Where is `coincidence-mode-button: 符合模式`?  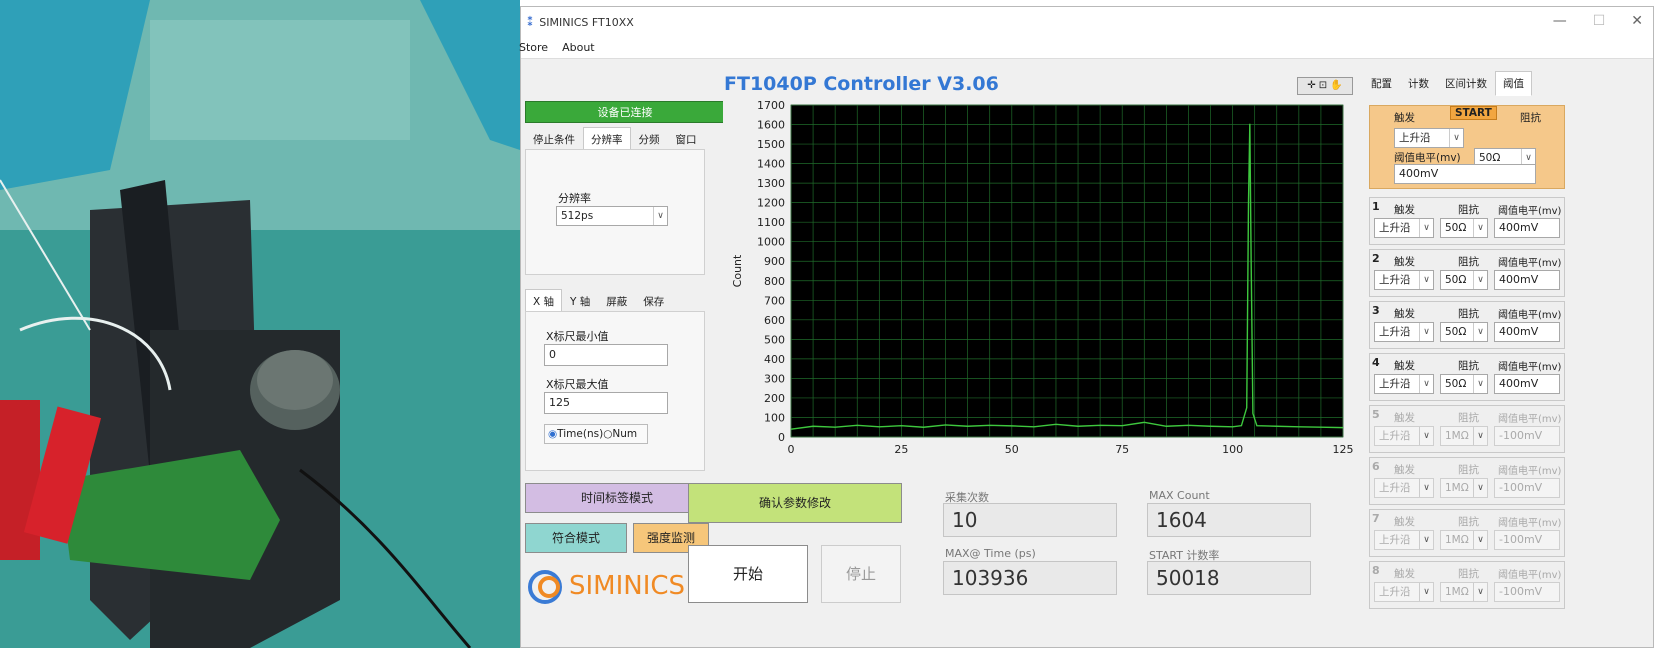 coincidence-mode-button: 符合模式 is located at coordinates (576, 538).